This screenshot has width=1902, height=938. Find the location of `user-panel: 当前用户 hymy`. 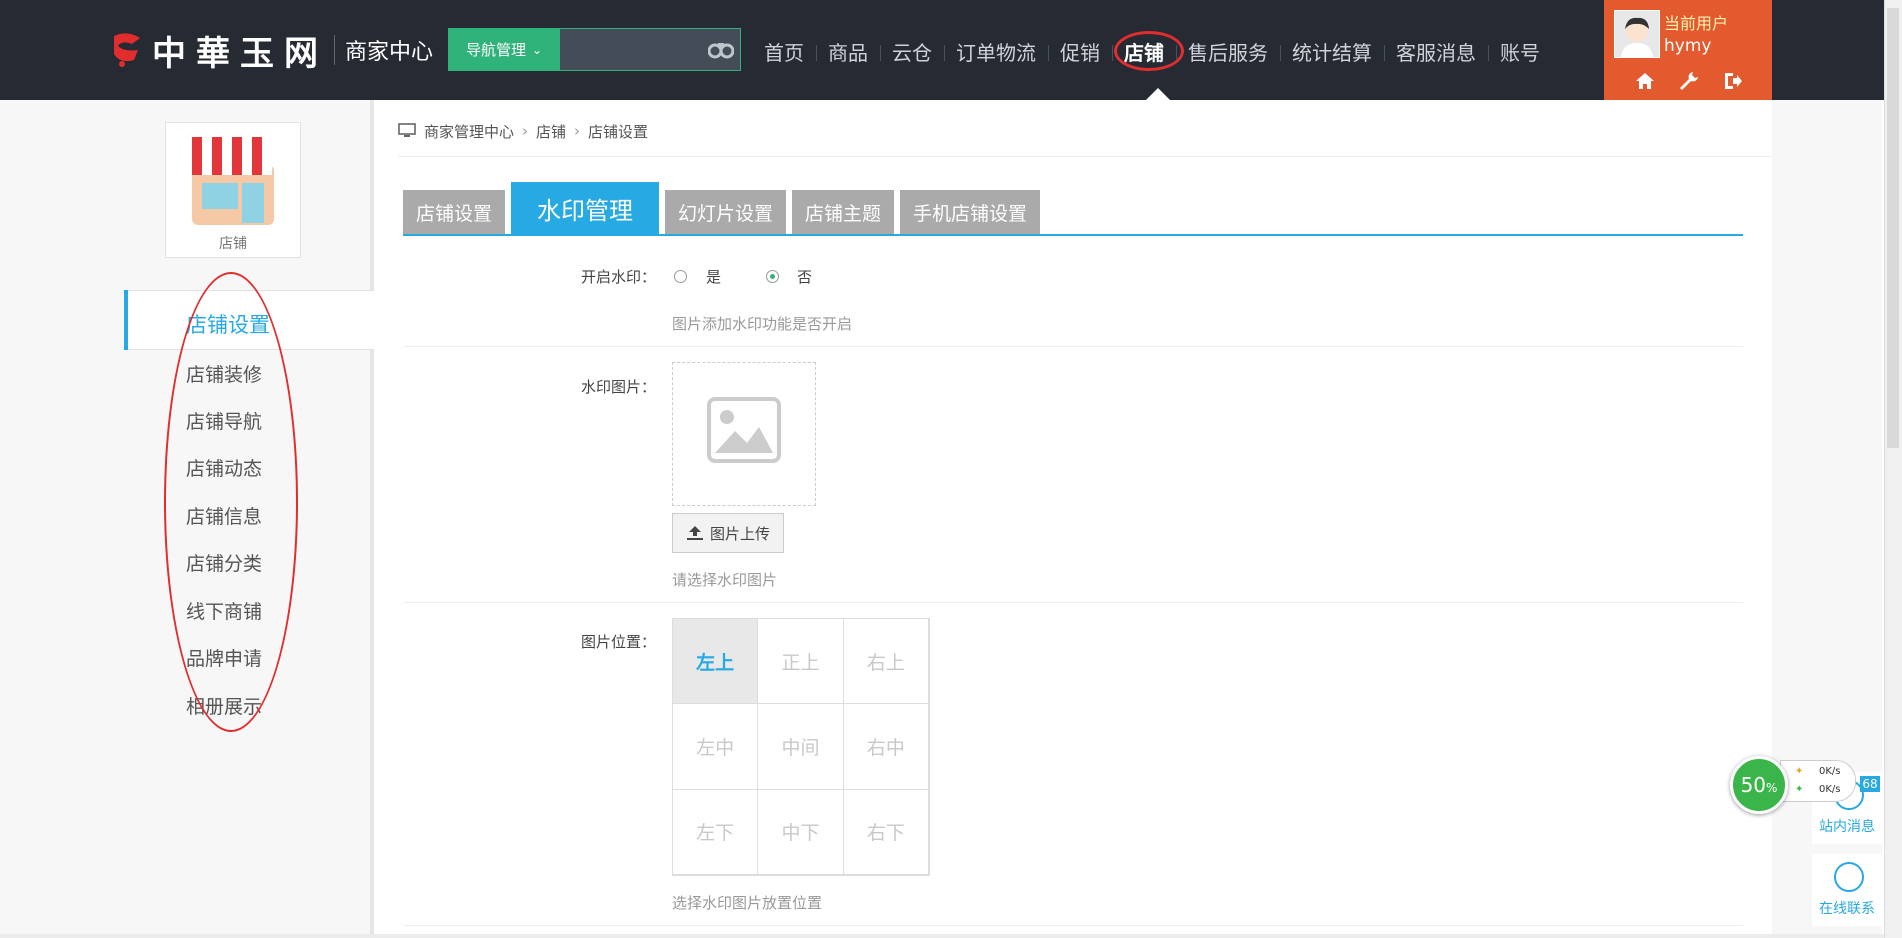

user-panel: 当前用户 hymy is located at coordinates (1688, 50).